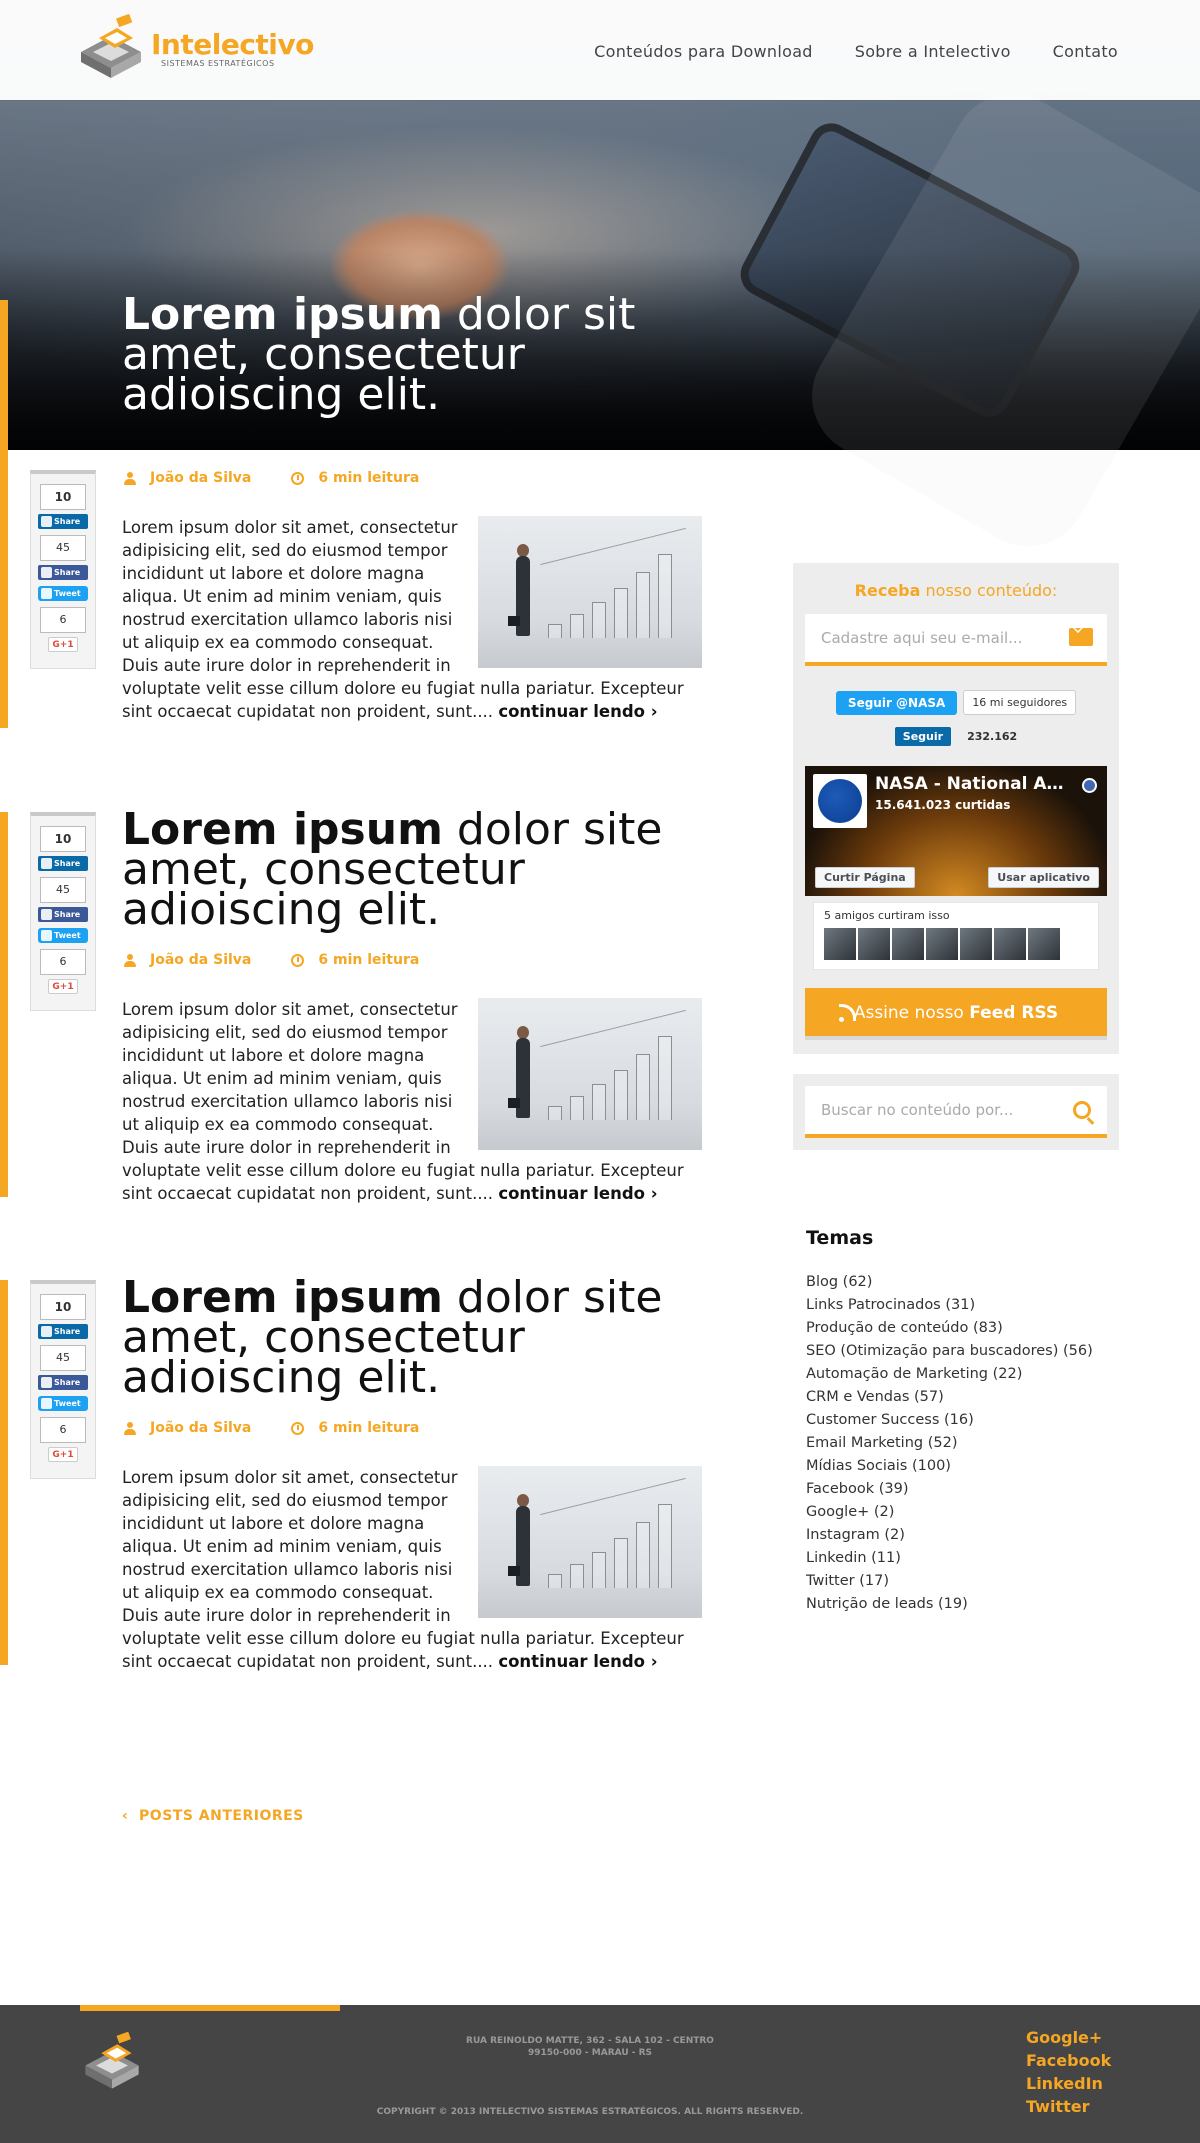 The height and width of the screenshot is (2143, 1200). I want to click on topic-item: Customer Success (16), so click(949, 1420).